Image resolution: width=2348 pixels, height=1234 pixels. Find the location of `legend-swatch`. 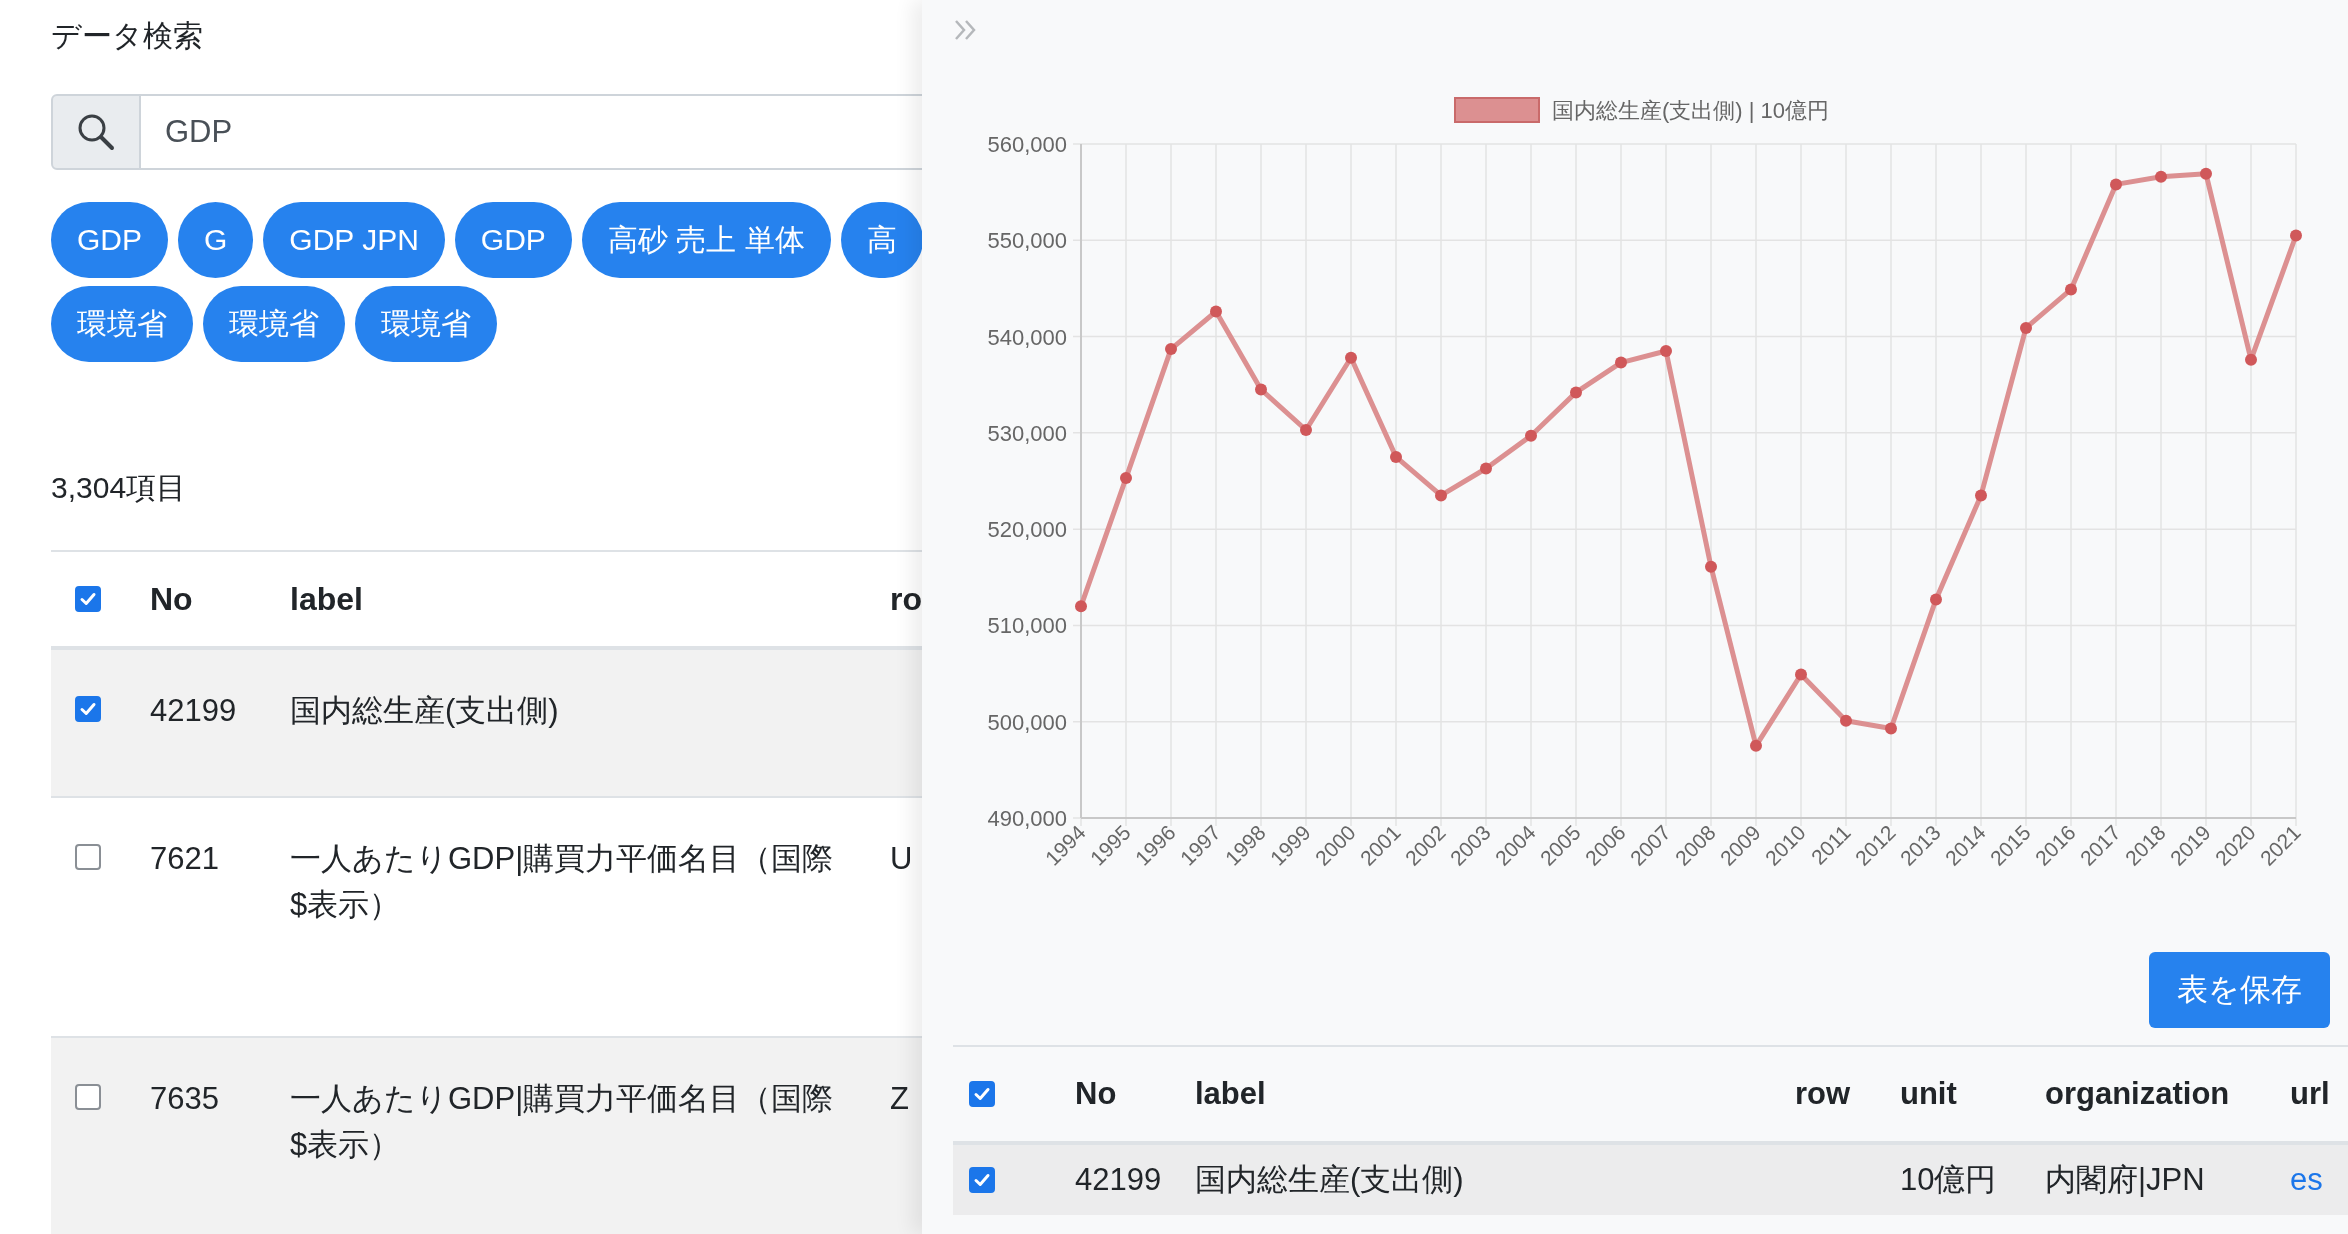

legend-swatch is located at coordinates (1497, 110).